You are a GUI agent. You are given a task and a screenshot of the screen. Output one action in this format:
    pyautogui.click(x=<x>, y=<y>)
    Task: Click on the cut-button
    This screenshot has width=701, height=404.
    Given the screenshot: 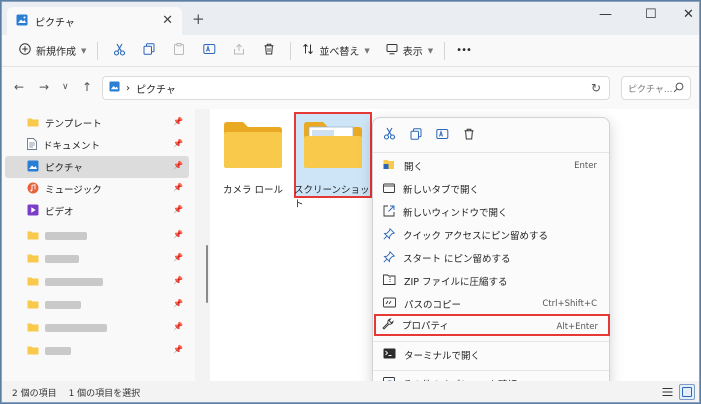 What is the action you would take?
    pyautogui.click(x=119, y=51)
    